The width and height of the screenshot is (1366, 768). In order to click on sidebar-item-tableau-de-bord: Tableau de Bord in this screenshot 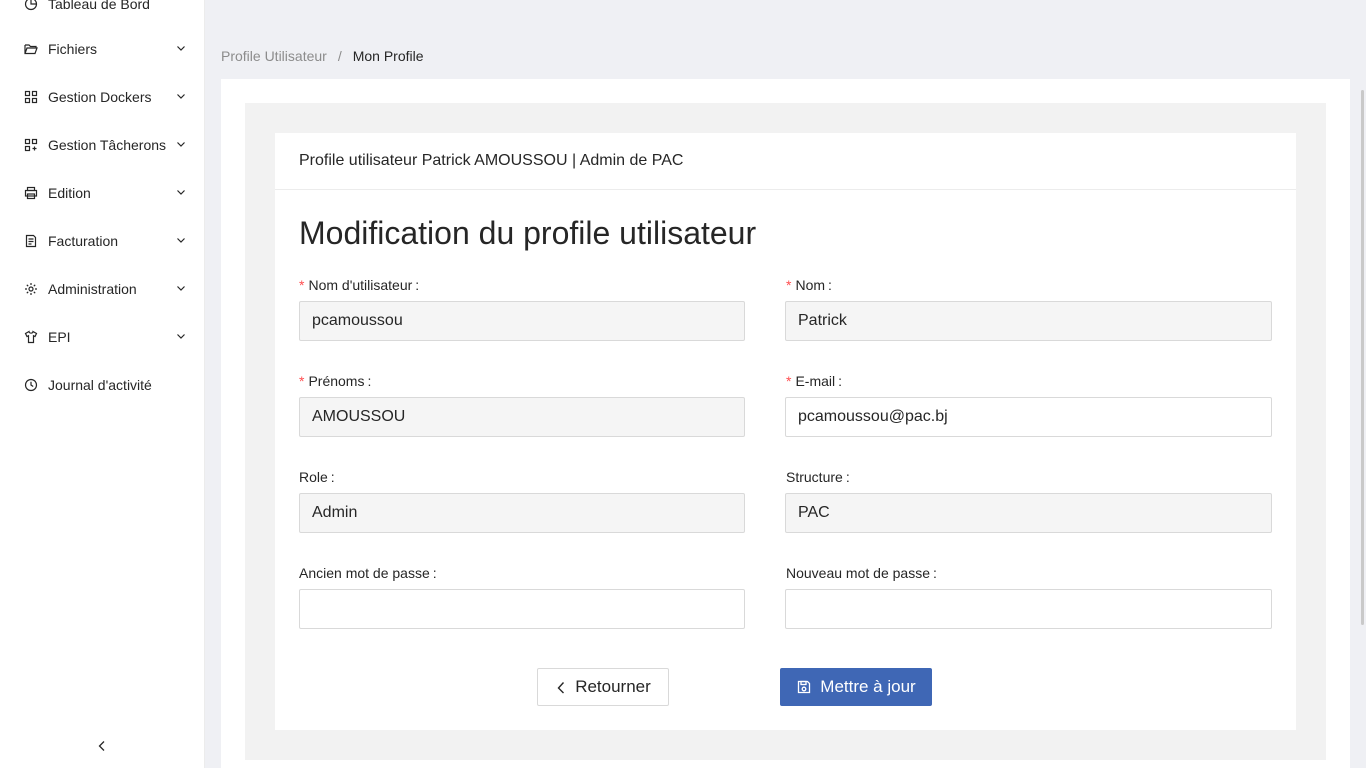, I will do `click(102, 12)`.